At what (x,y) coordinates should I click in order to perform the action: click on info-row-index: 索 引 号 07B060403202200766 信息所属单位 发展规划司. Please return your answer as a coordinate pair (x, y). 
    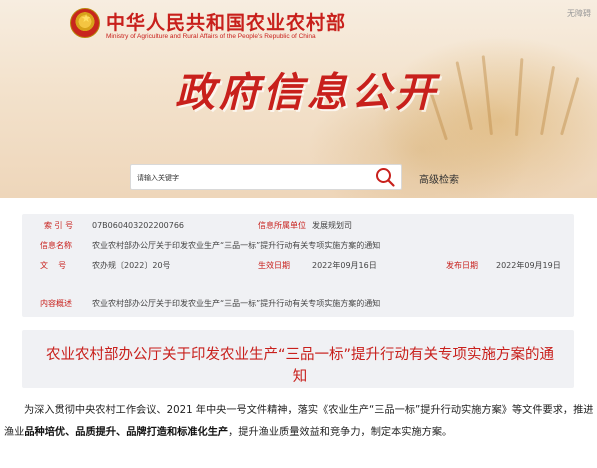
    Looking at the image, I should click on (298, 226).